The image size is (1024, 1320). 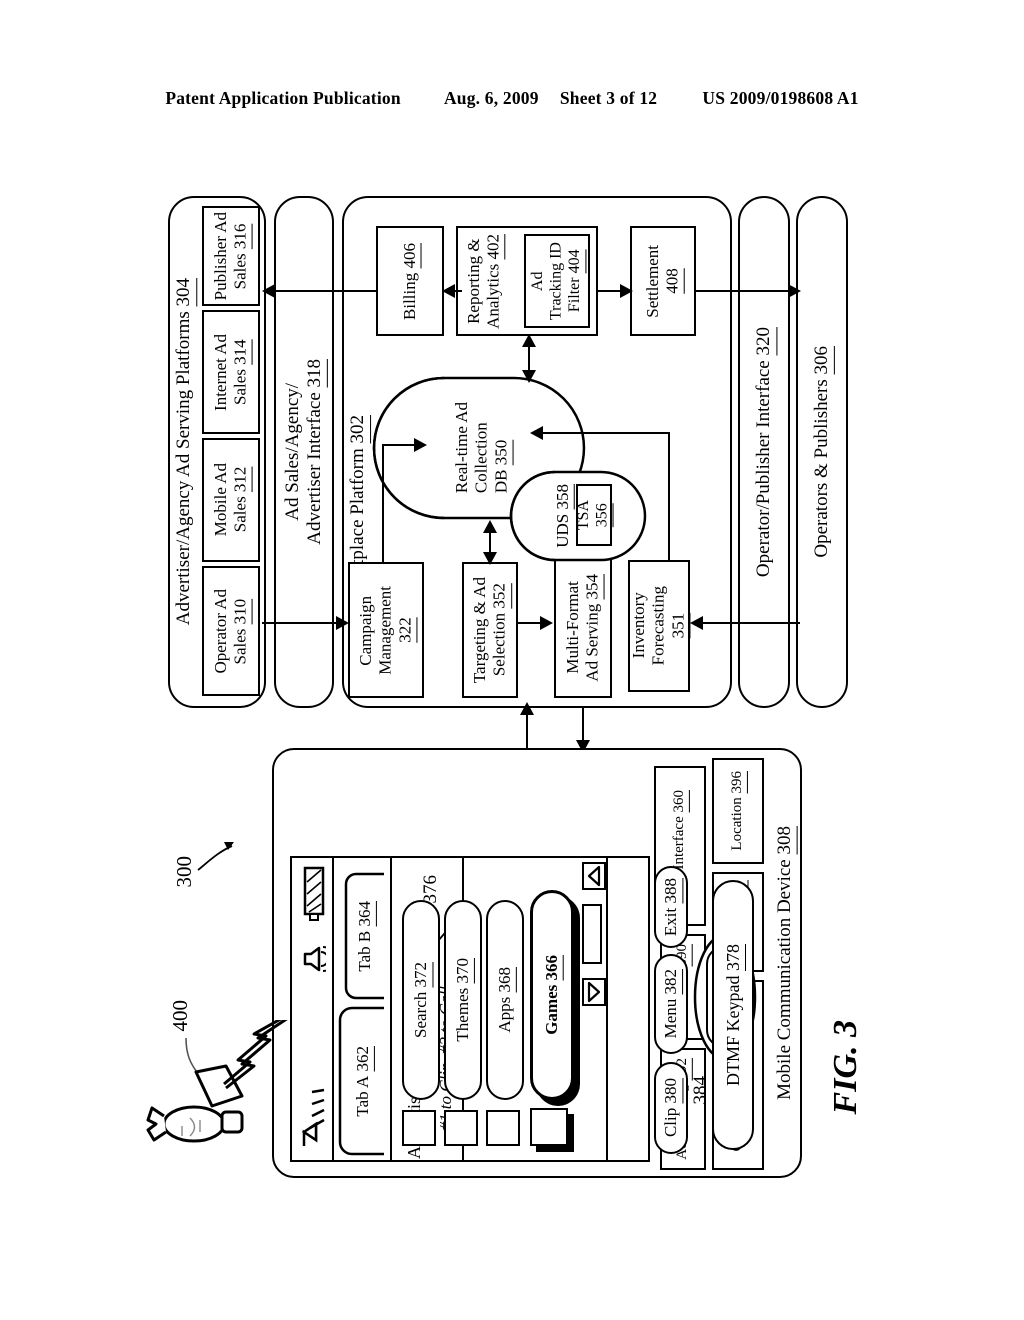 What do you see at coordinates (391, 1009) in the screenshot?
I see `tabs-divider` at bounding box center [391, 1009].